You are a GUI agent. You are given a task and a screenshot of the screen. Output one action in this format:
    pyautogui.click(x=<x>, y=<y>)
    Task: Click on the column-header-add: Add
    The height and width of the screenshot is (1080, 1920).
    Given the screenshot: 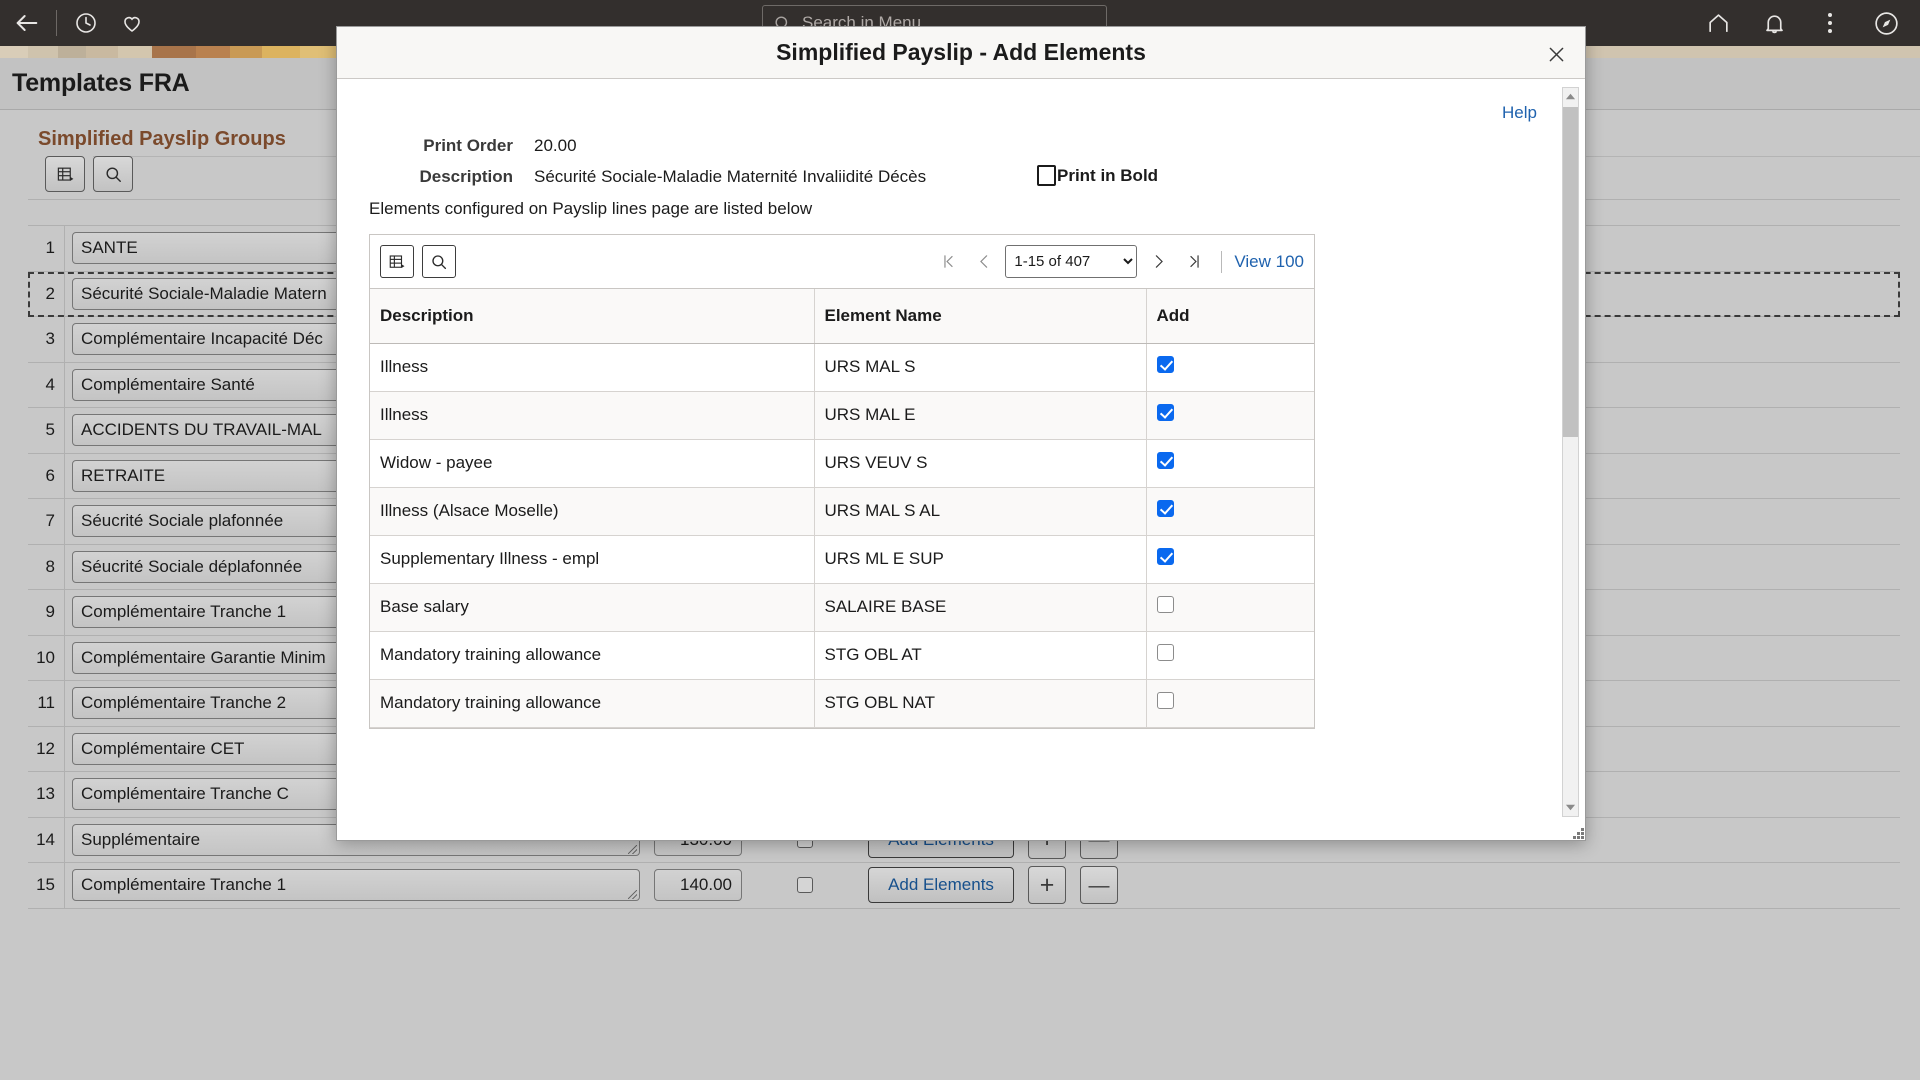 What is the action you would take?
    pyautogui.click(x=1230, y=316)
    